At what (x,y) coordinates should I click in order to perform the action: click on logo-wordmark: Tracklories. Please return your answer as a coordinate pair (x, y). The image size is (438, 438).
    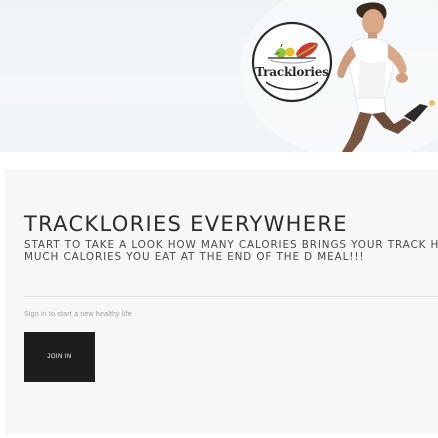
    Looking at the image, I should click on (292, 72).